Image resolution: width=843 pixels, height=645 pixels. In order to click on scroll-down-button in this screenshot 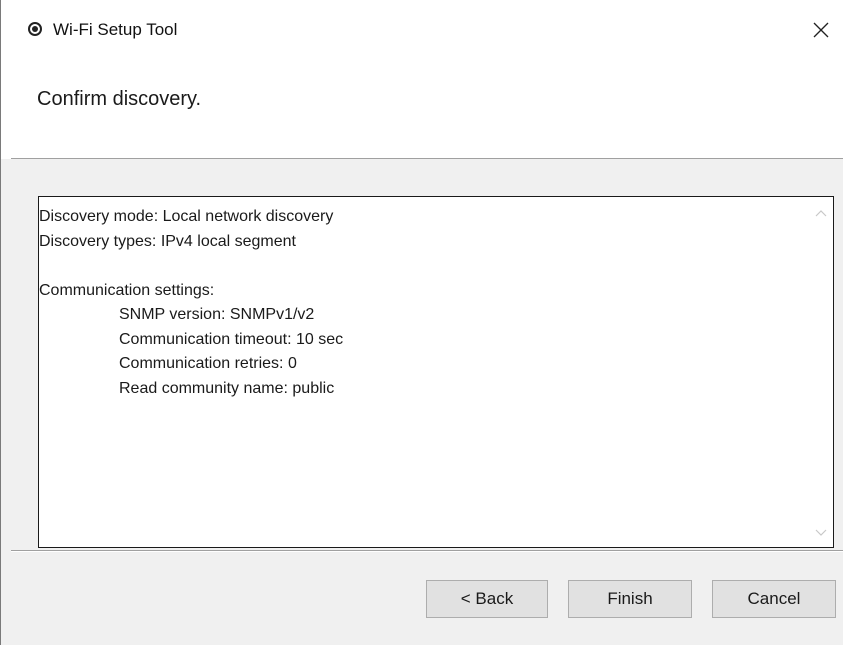, I will do `click(821, 533)`.